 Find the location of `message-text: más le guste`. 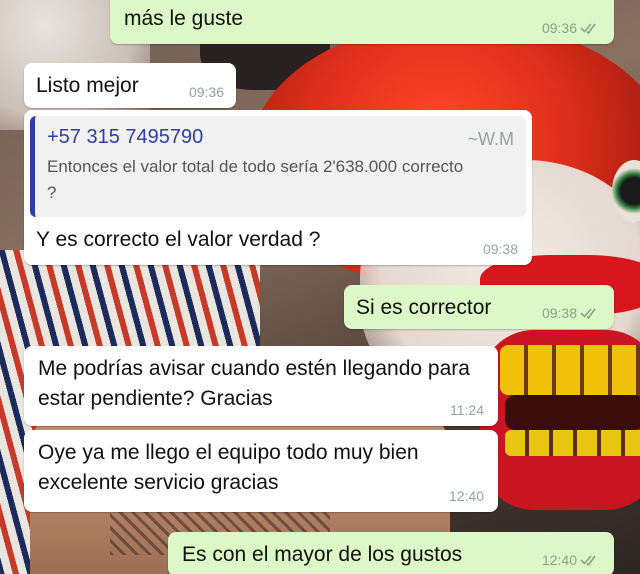

message-text: más le guste is located at coordinates (184, 18).